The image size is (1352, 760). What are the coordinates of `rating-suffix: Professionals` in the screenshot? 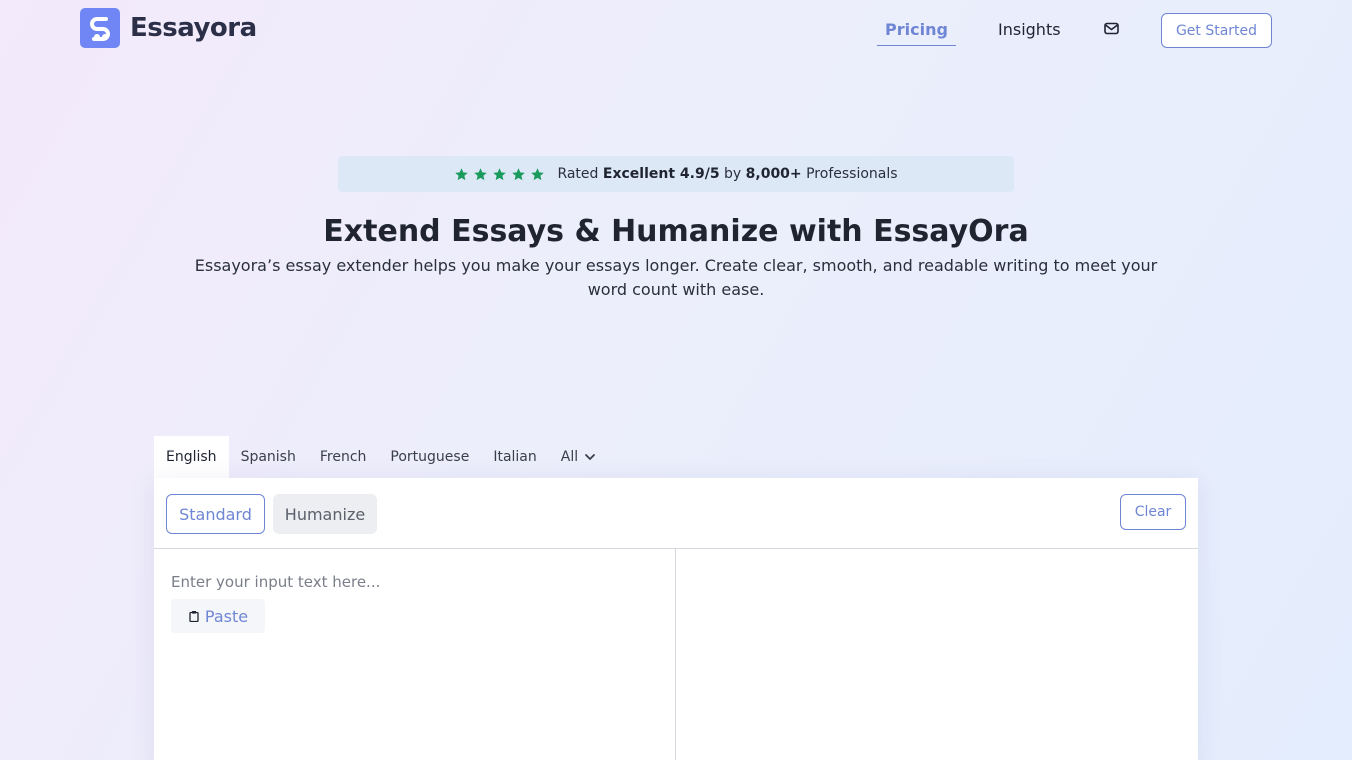 It's located at (849, 174).